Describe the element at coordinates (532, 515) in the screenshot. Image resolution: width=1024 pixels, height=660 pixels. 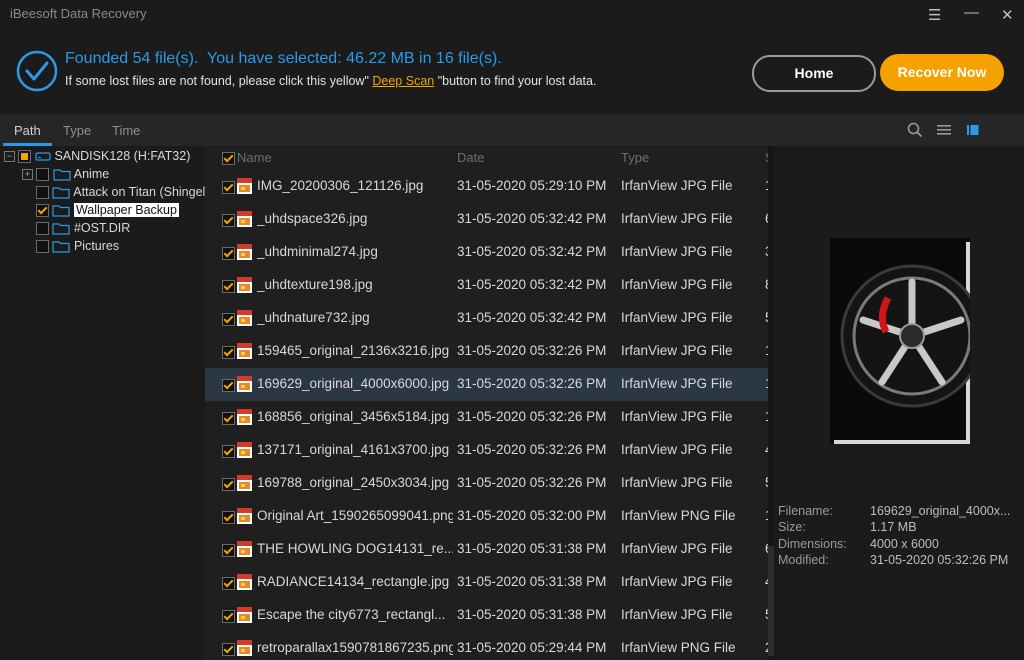
I see `file-date: 31-05-2020 05:32:00 PM` at that location.